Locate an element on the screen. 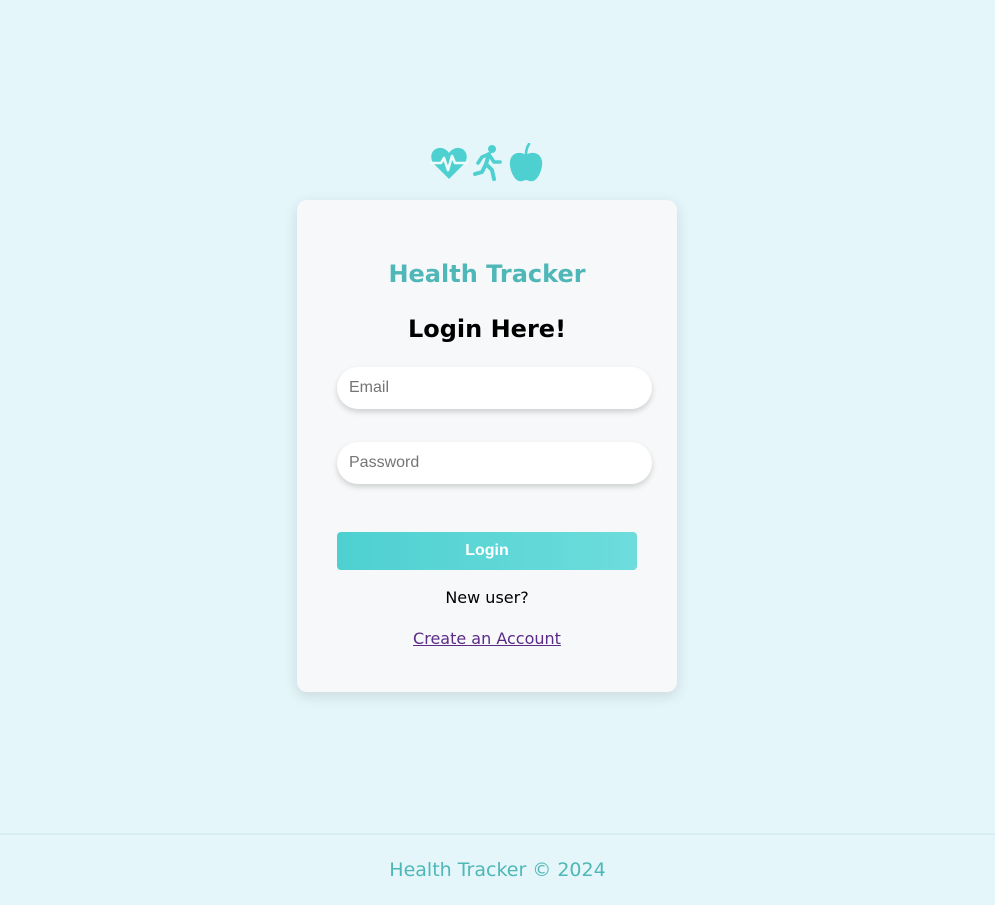  login-heading: Login Here! is located at coordinates (487, 329).